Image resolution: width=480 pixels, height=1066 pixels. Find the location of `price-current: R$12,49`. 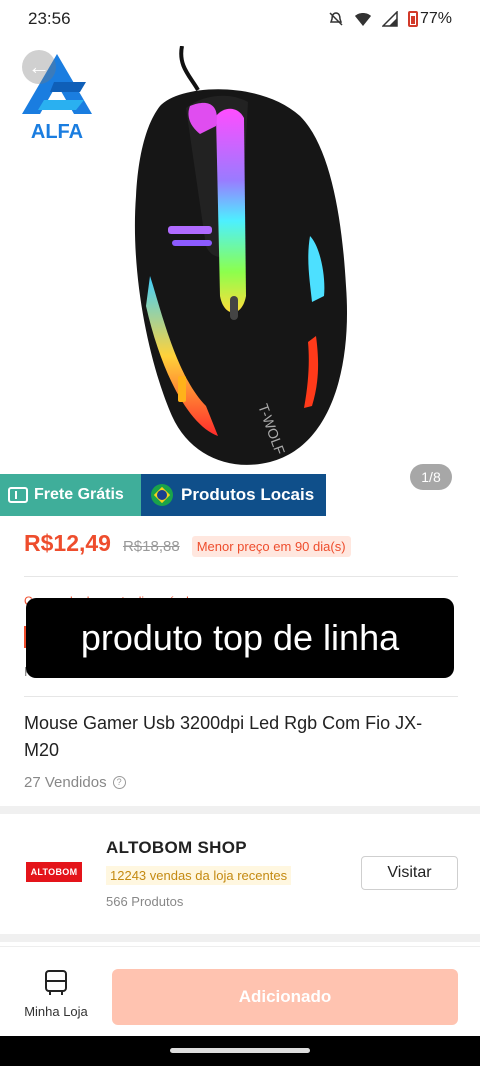

price-current: R$12,49 is located at coordinates (67, 543).